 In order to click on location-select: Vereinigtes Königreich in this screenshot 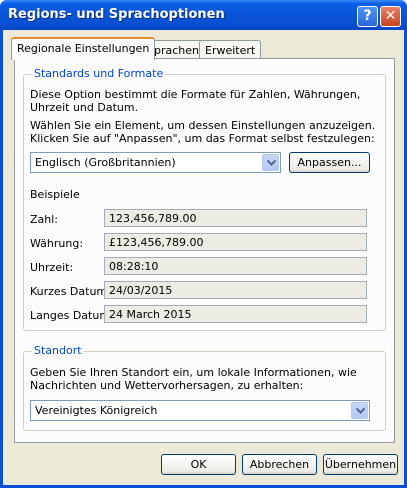, I will do `click(200, 410)`.